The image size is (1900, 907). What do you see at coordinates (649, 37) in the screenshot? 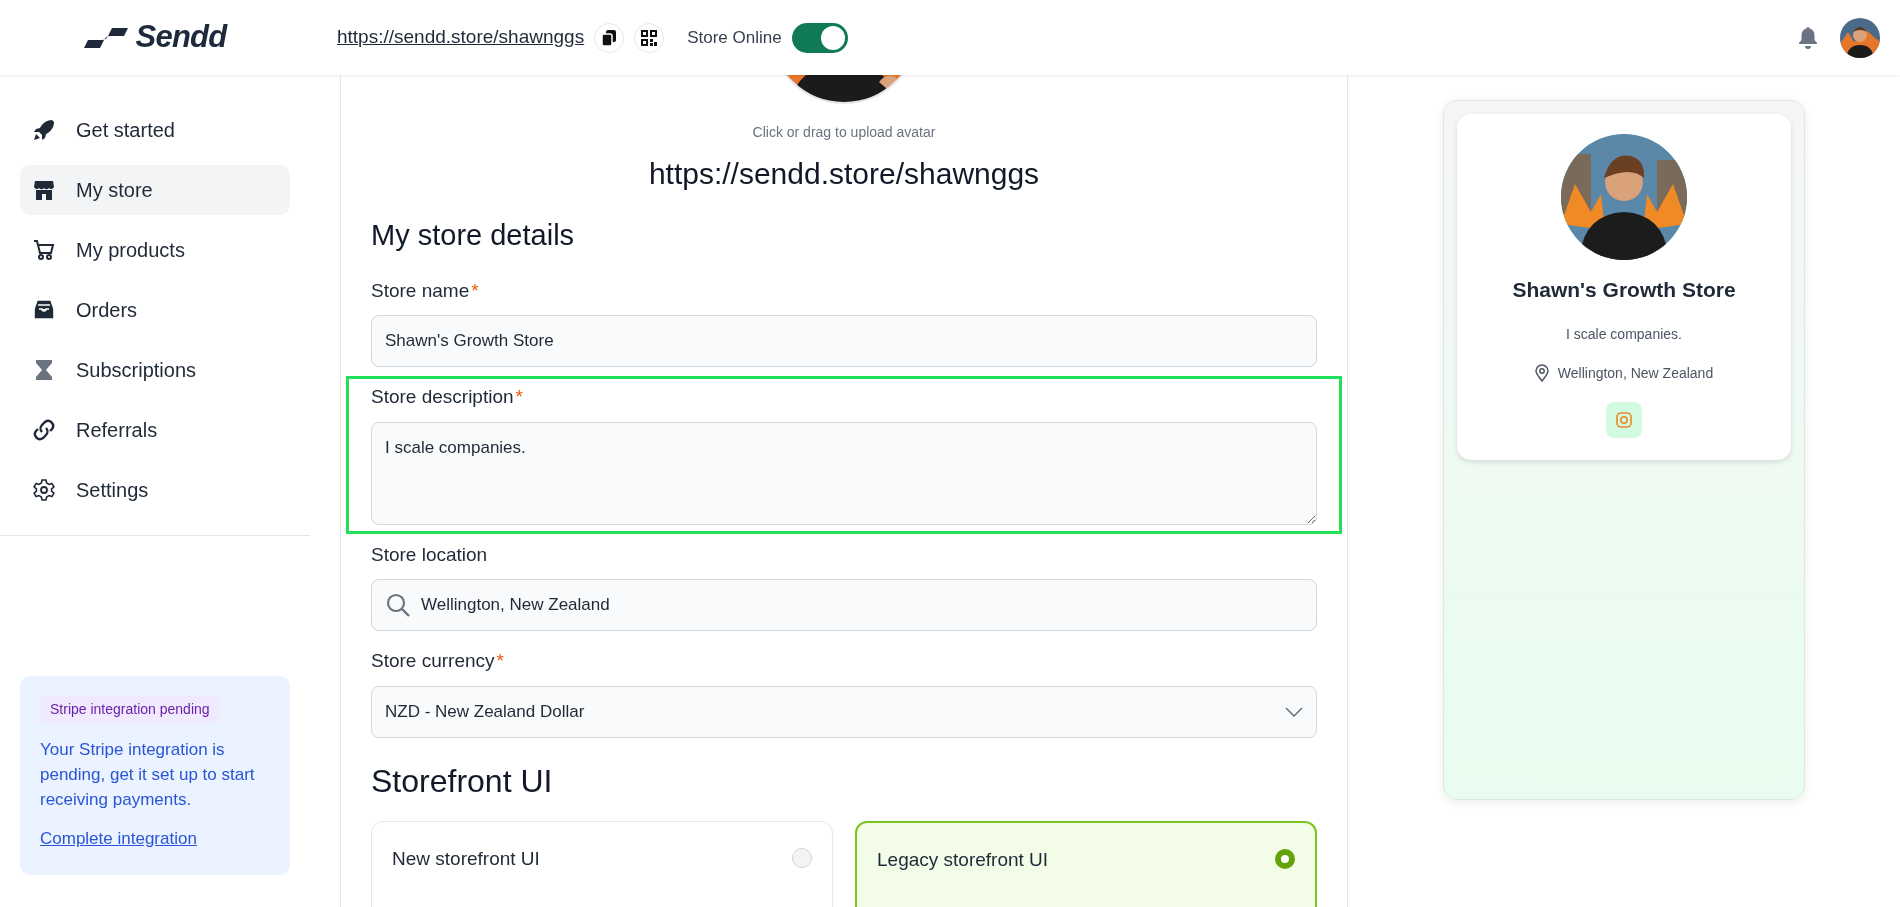
I see `qr-code-icon` at bounding box center [649, 37].